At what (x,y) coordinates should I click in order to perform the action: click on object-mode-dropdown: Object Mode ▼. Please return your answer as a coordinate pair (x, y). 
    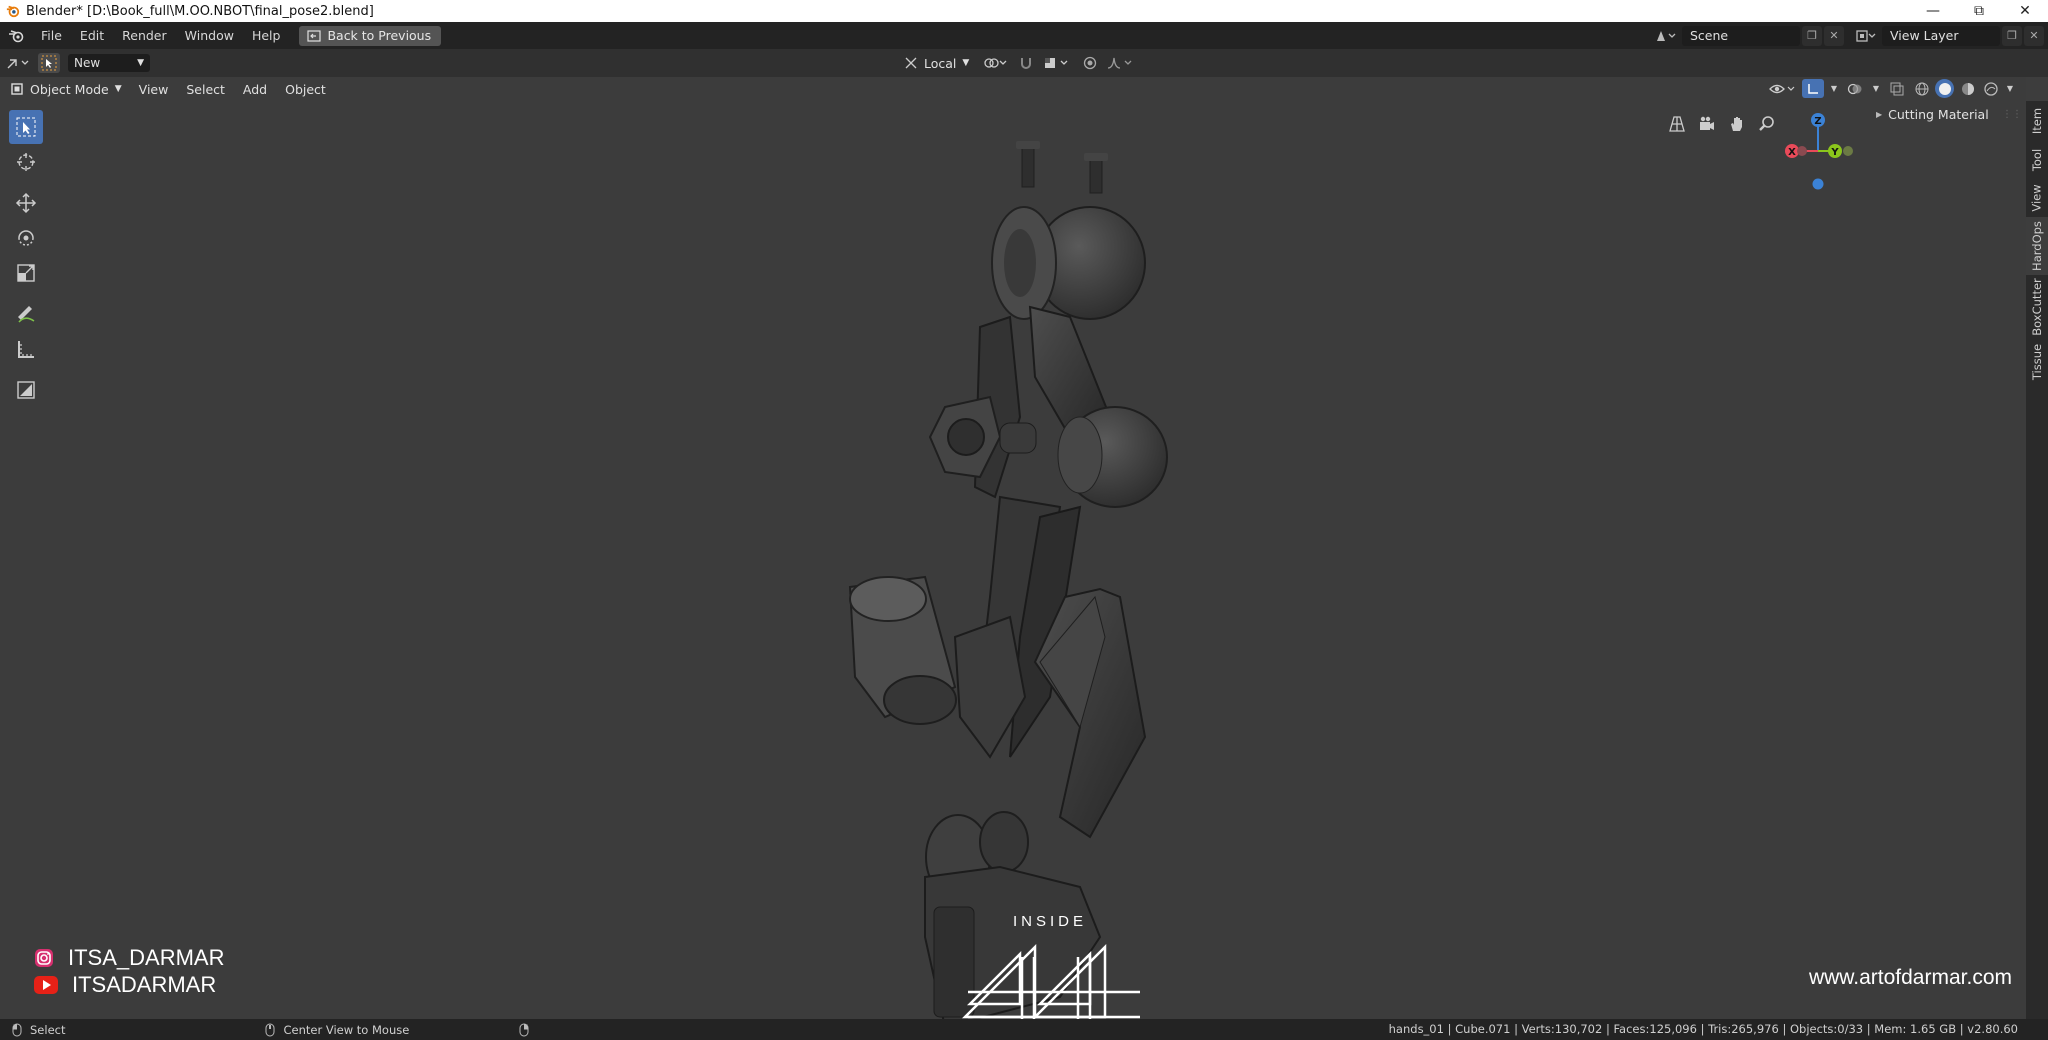
    Looking at the image, I should click on (70, 89).